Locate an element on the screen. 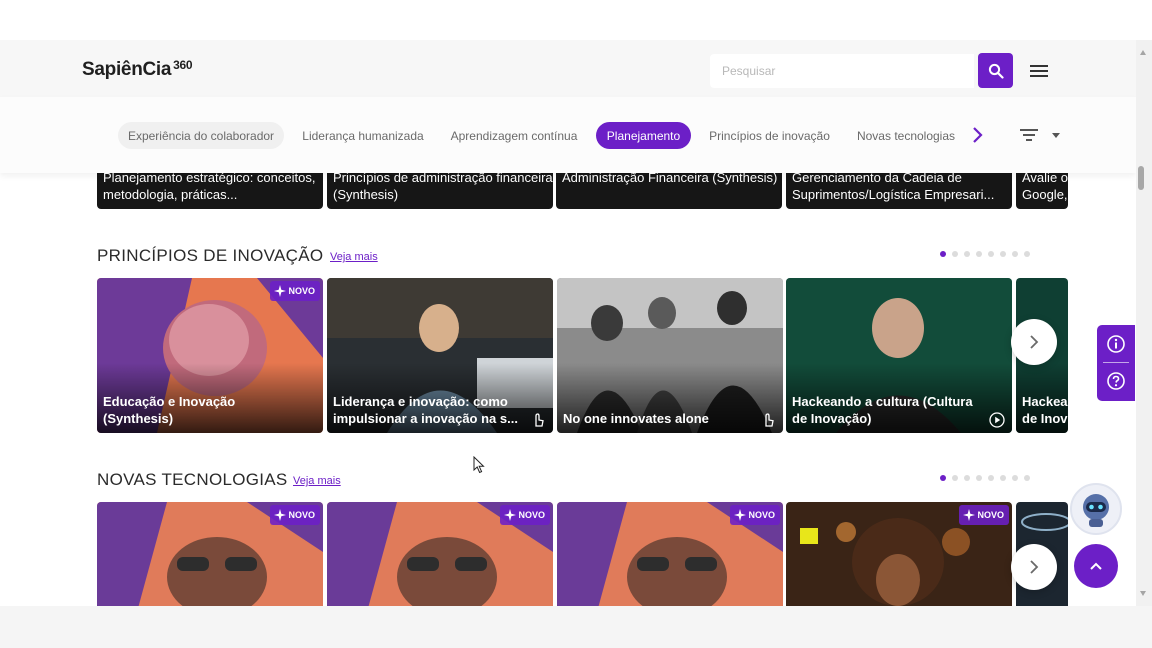 The width and height of the screenshot is (1152, 648). logo: SapiênCia 360 is located at coordinates (137, 69).